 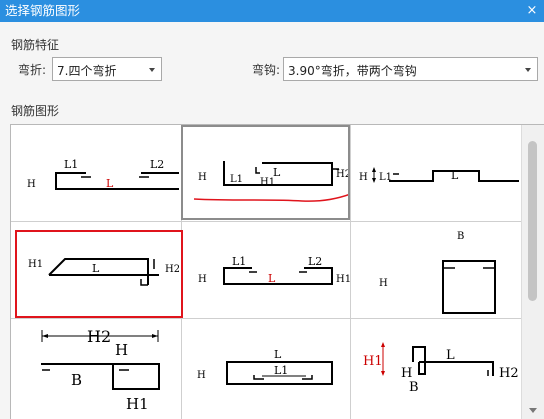 What do you see at coordinates (435, 367) in the screenshot?
I see `shape-cell-9: H1 L H B H2` at bounding box center [435, 367].